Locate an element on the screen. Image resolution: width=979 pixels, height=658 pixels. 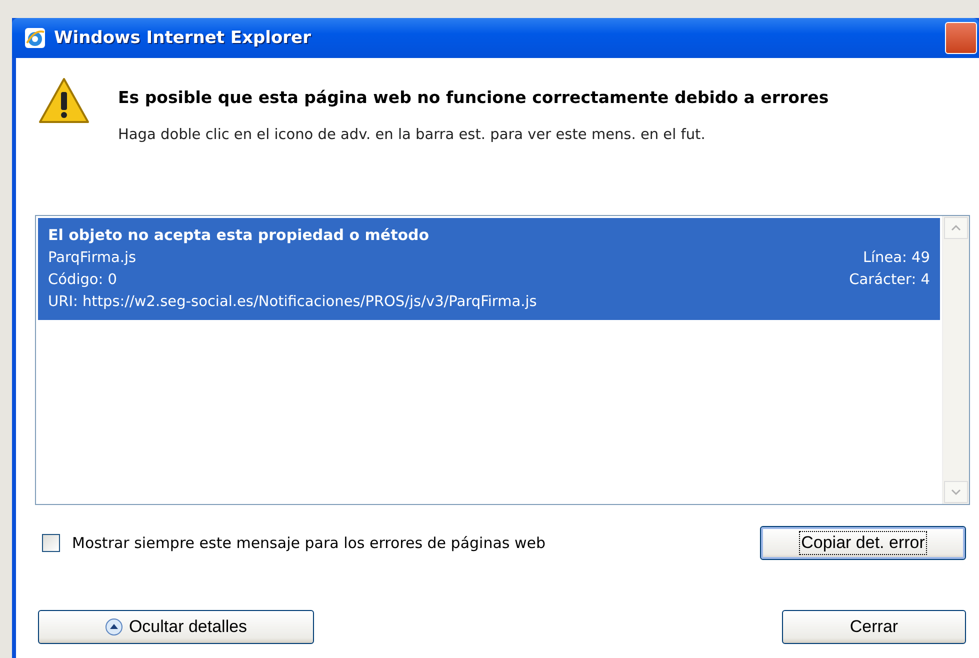
error-code: Código: 0 is located at coordinates (83, 280).